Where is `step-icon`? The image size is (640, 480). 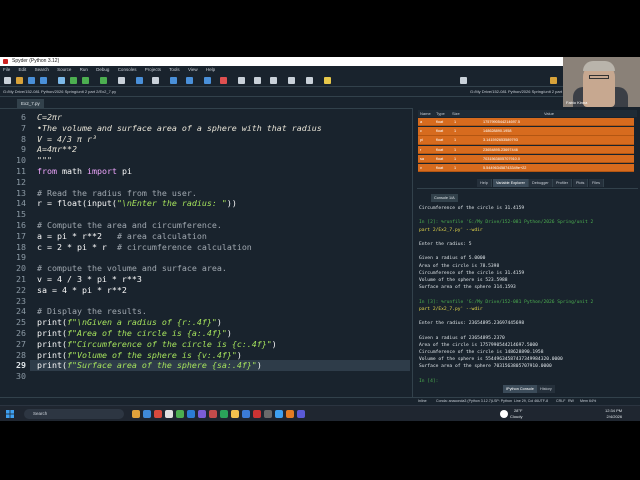 step-icon is located at coordinates (155, 80).